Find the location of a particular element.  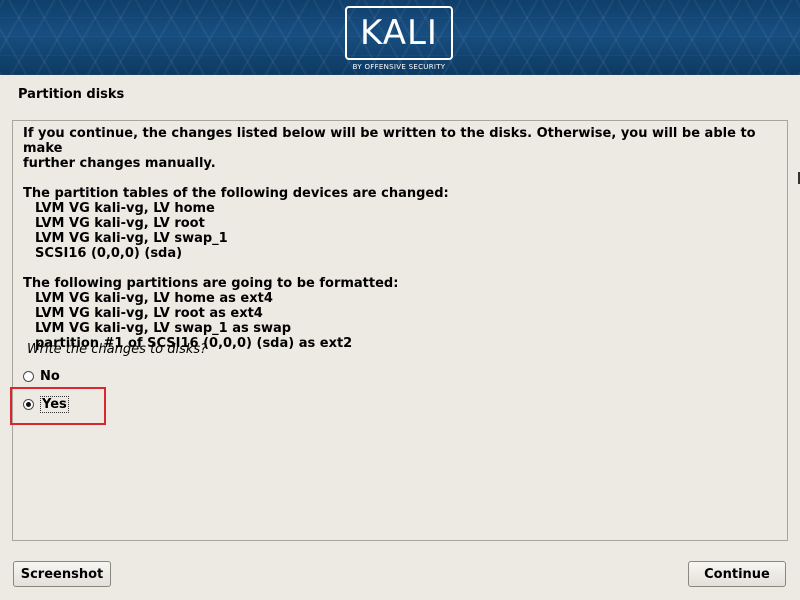

kali-logo: KALI is located at coordinates (399, 33).